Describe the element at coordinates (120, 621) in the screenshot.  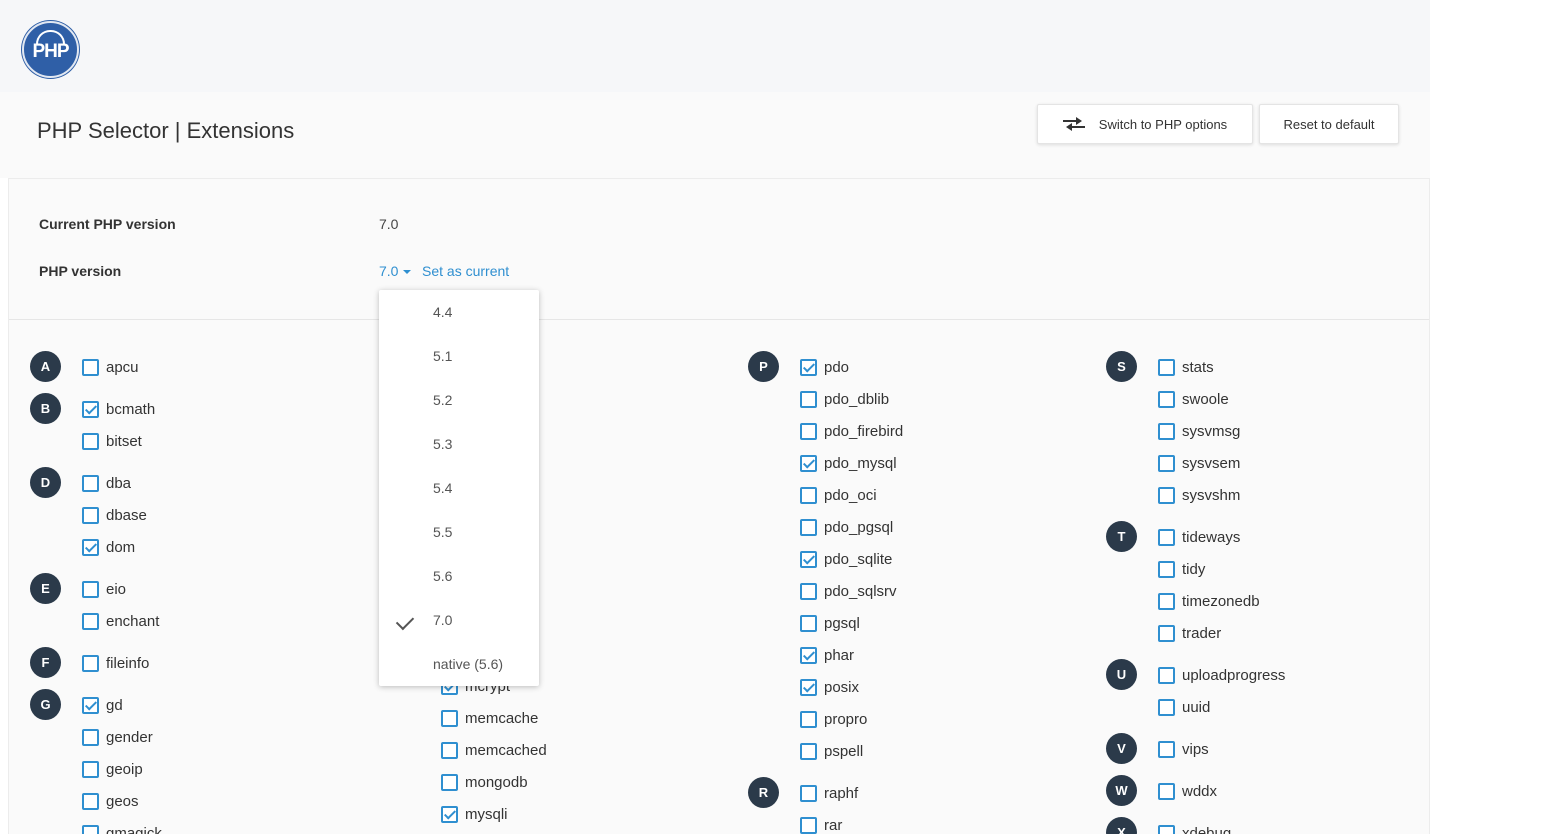
I see `extension-enchant: enchant` at that location.